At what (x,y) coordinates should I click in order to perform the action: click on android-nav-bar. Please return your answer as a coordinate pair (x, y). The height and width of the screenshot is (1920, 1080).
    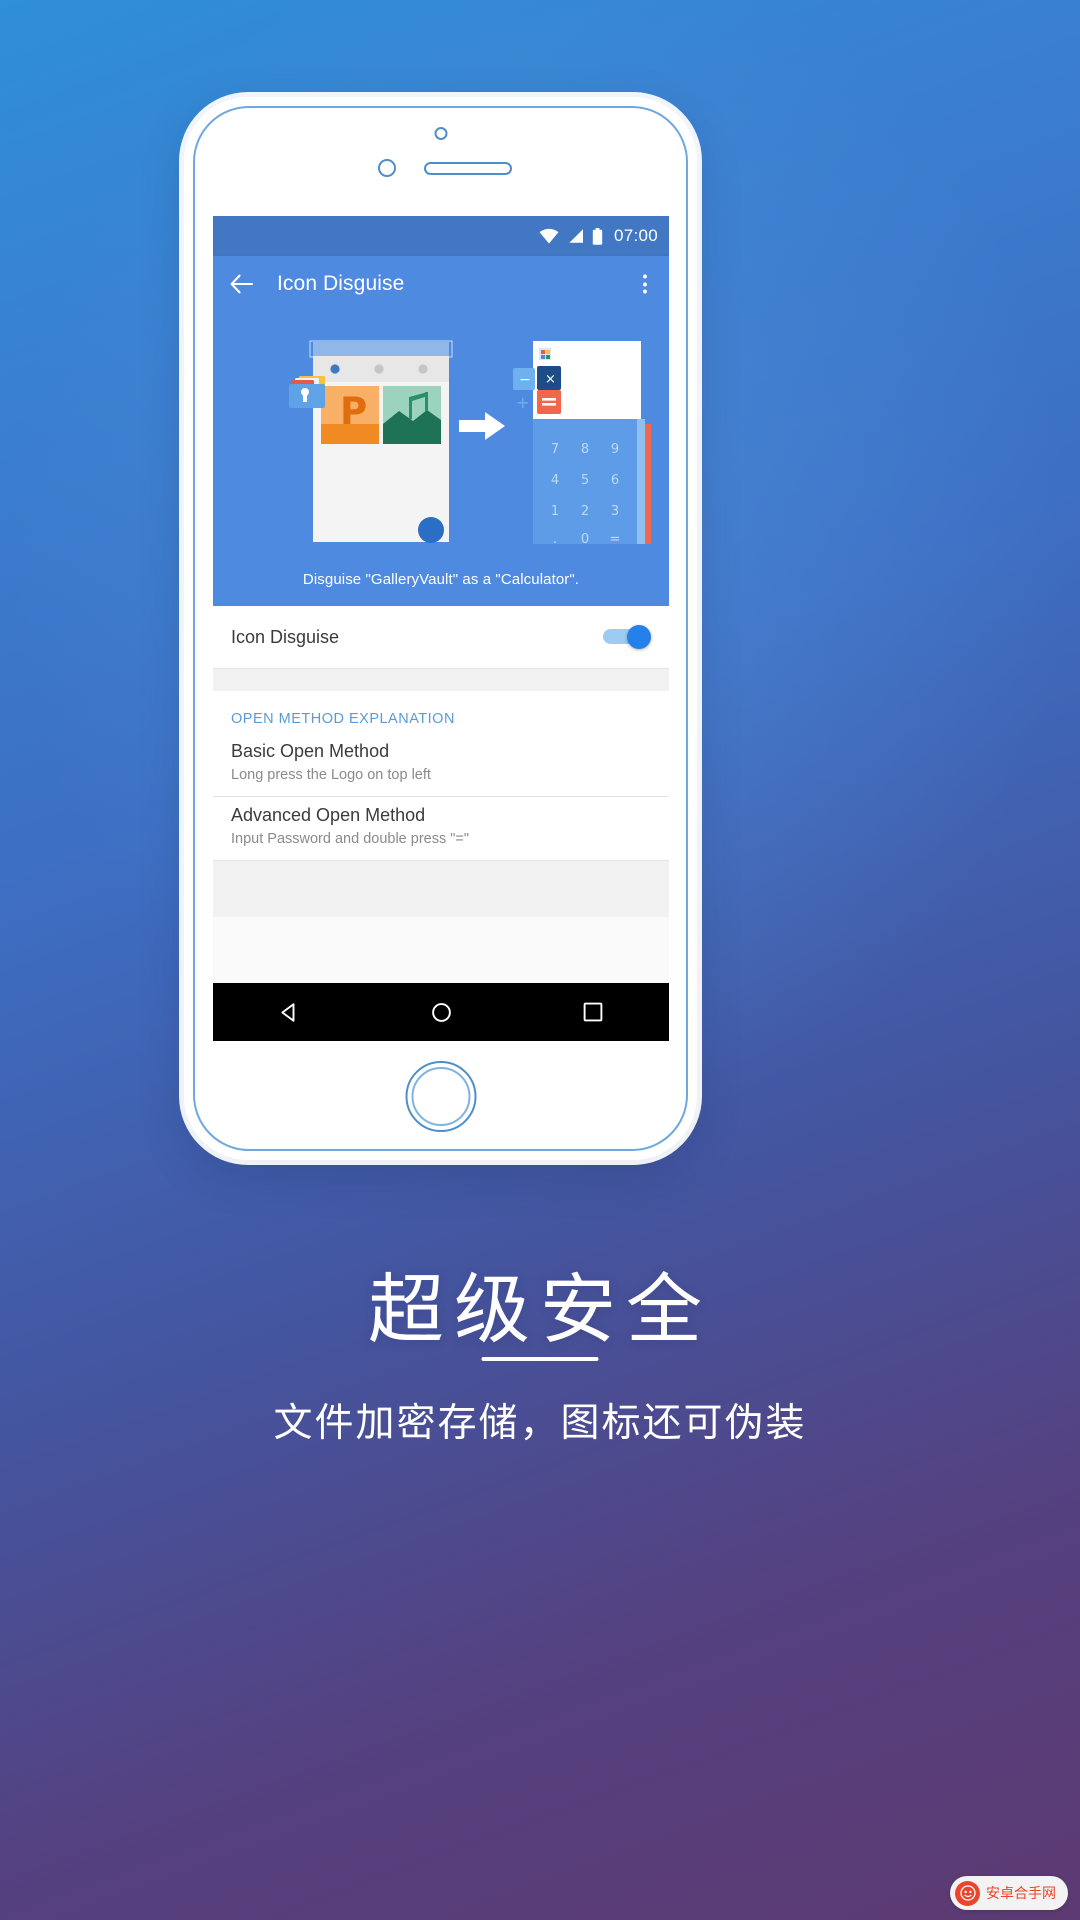
    Looking at the image, I should click on (441, 1012).